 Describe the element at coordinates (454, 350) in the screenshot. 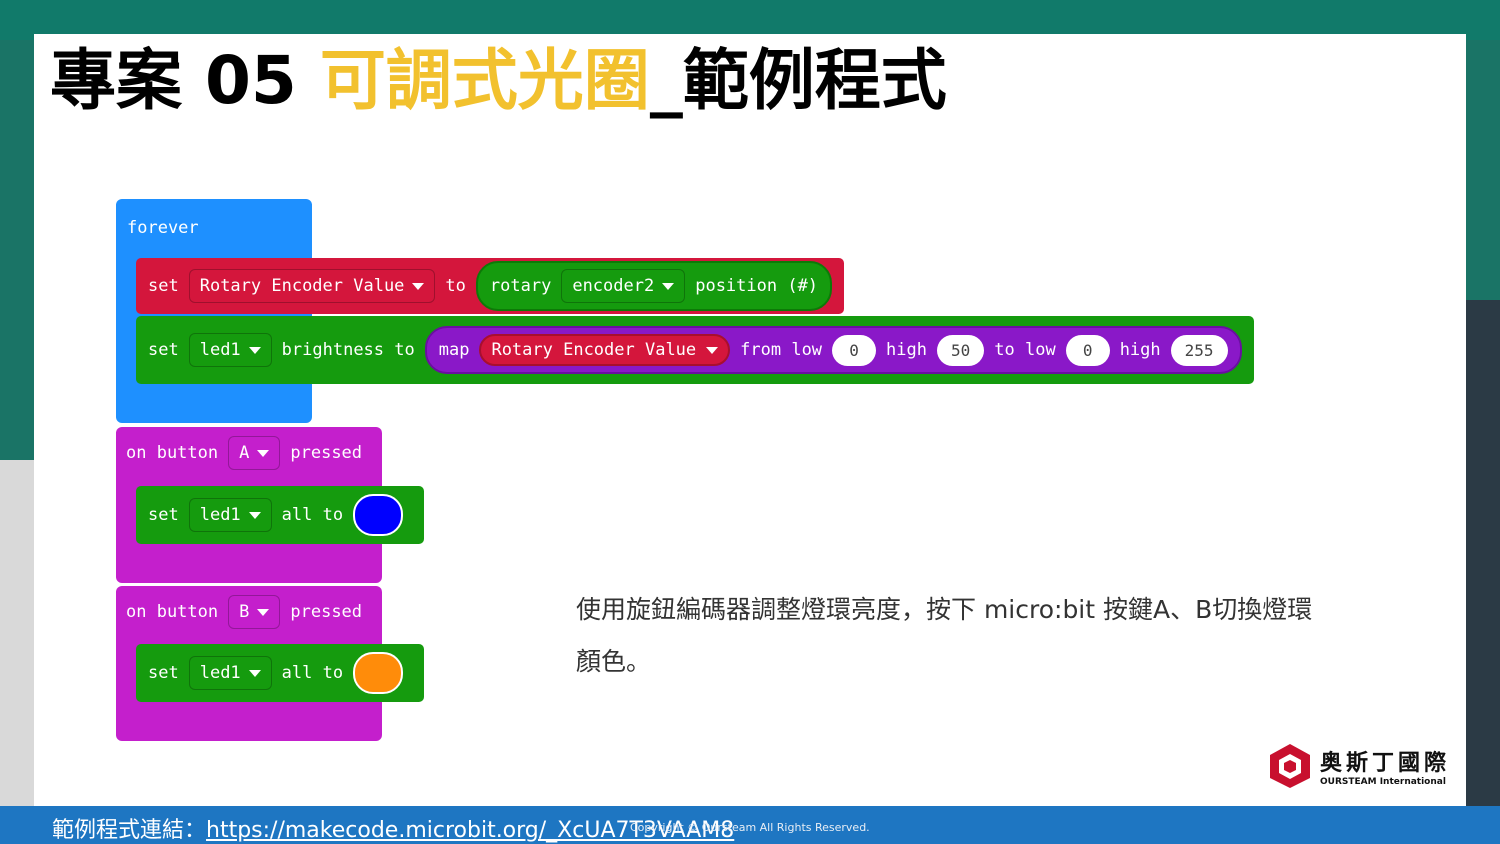

I see `map-keyword: map` at that location.